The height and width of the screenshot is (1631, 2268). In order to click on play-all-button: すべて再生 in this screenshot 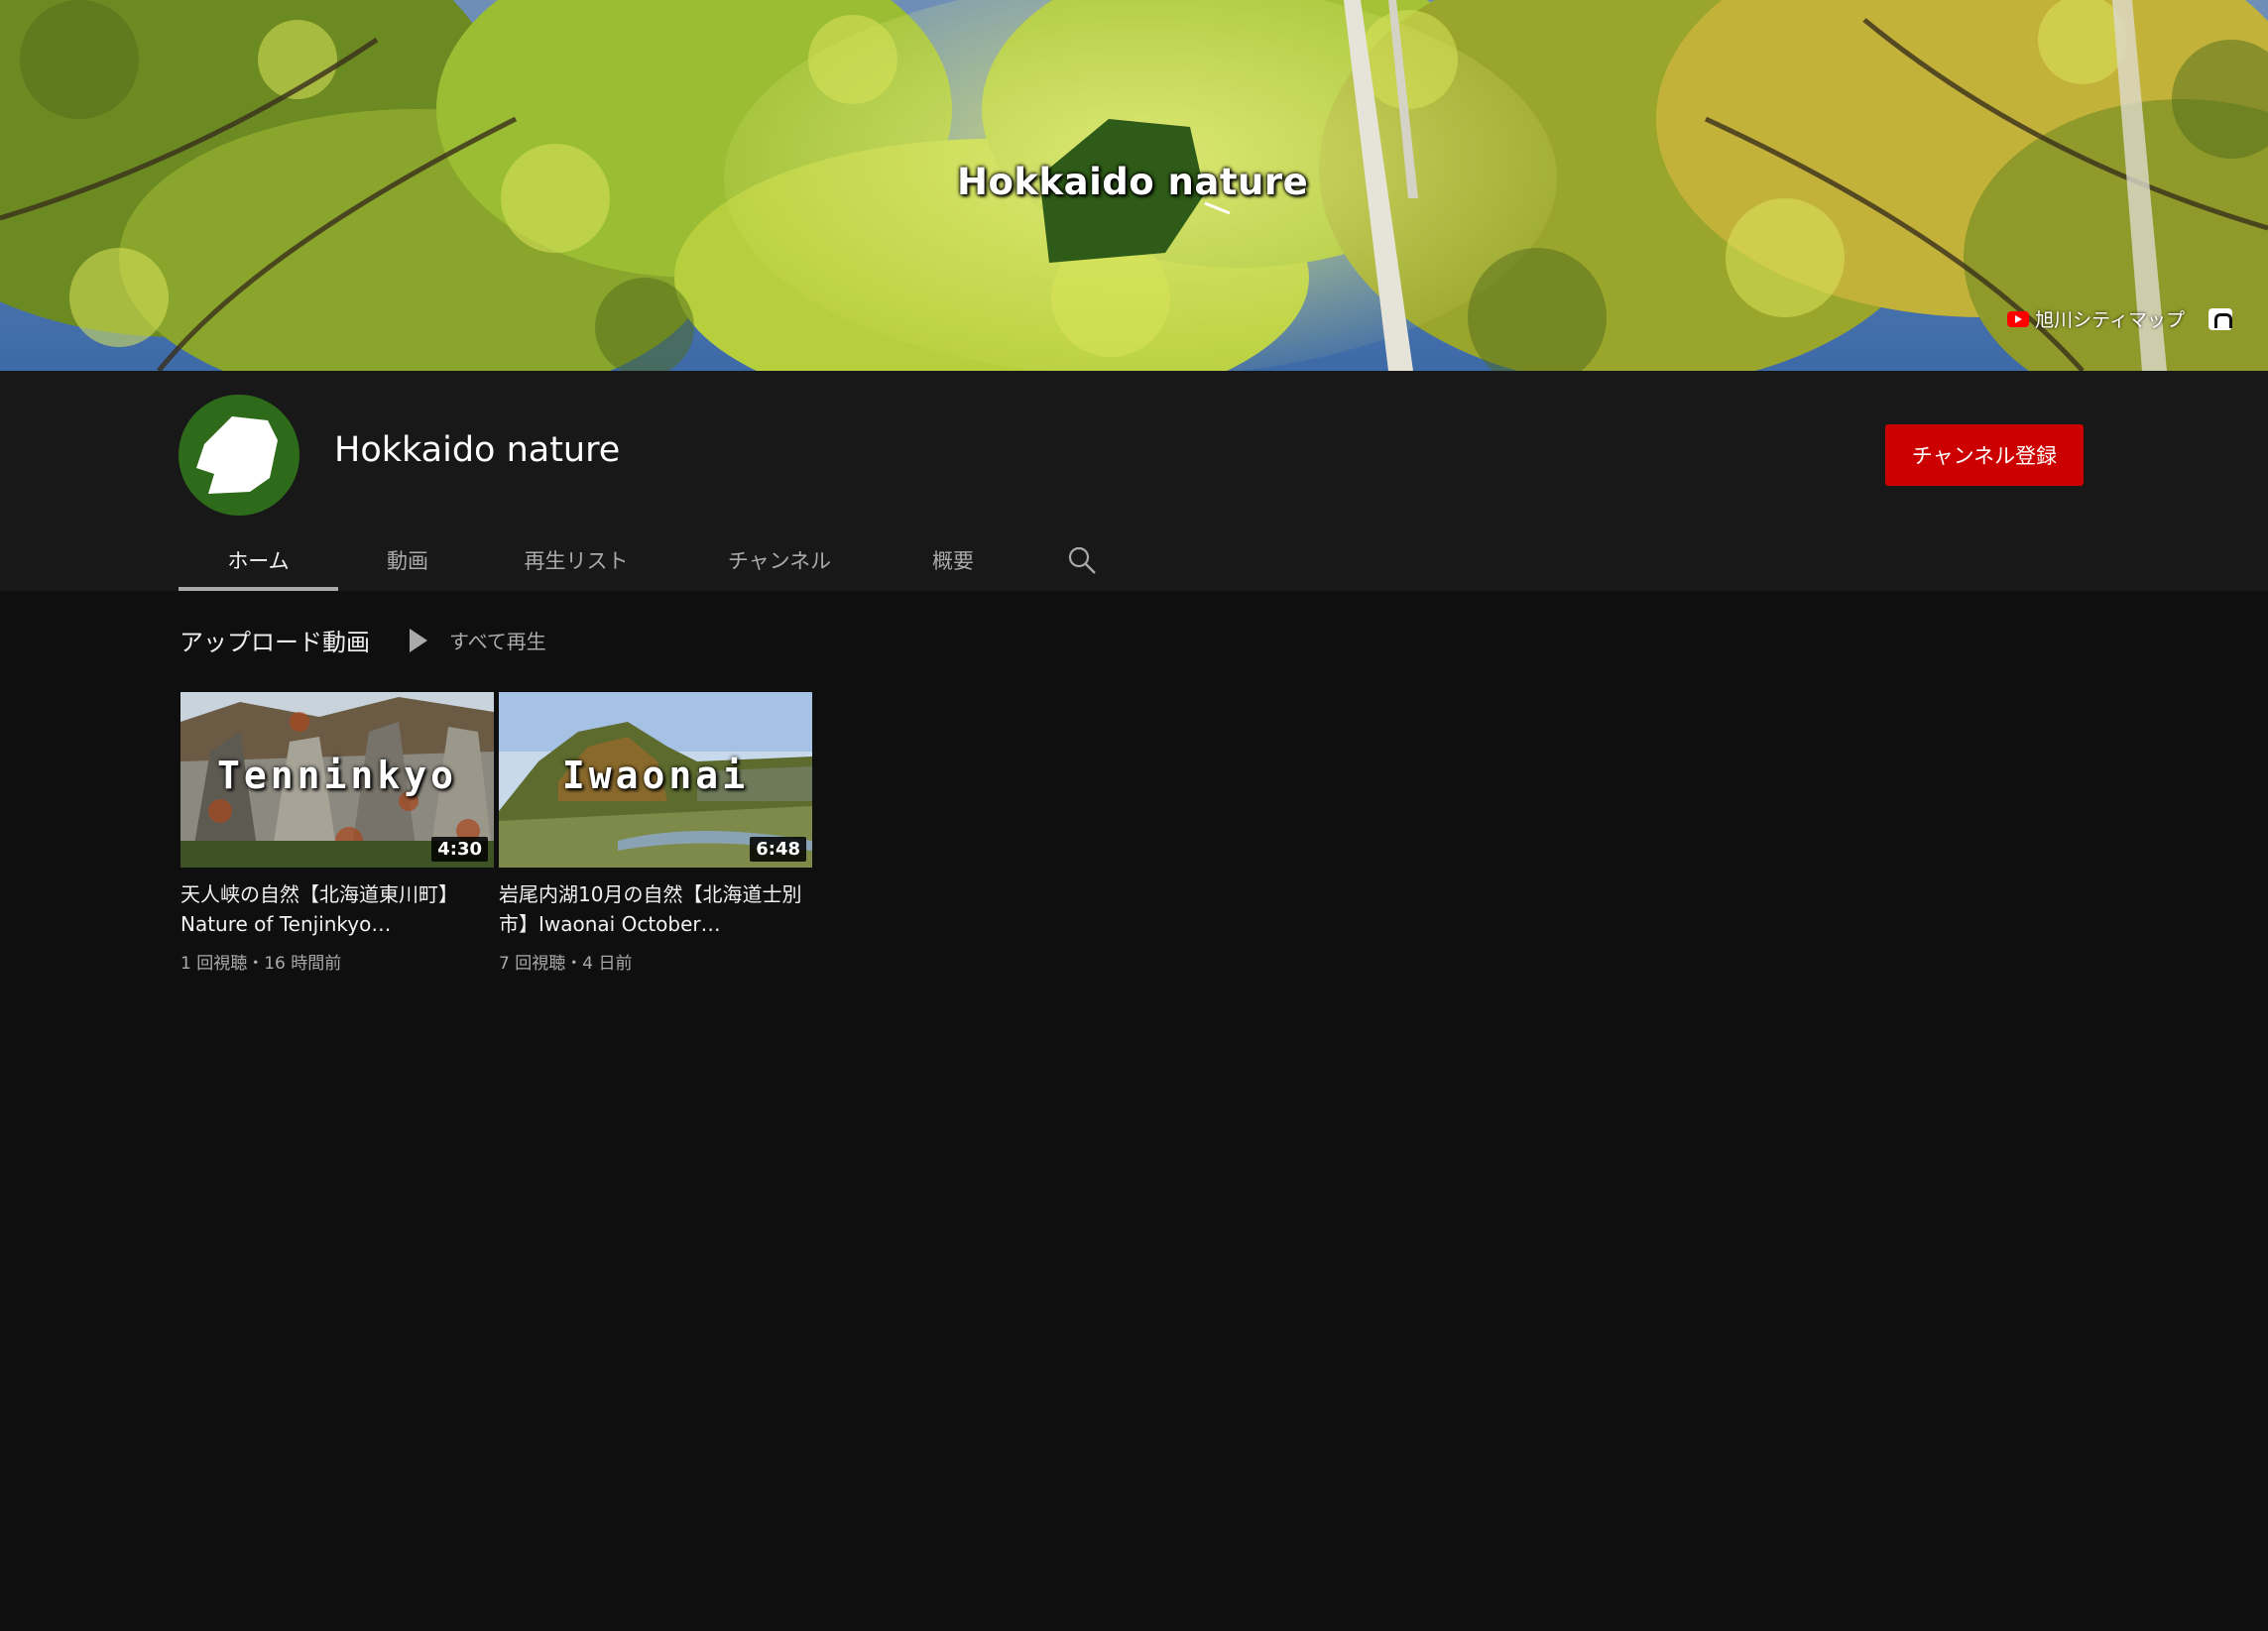, I will do `click(478, 640)`.